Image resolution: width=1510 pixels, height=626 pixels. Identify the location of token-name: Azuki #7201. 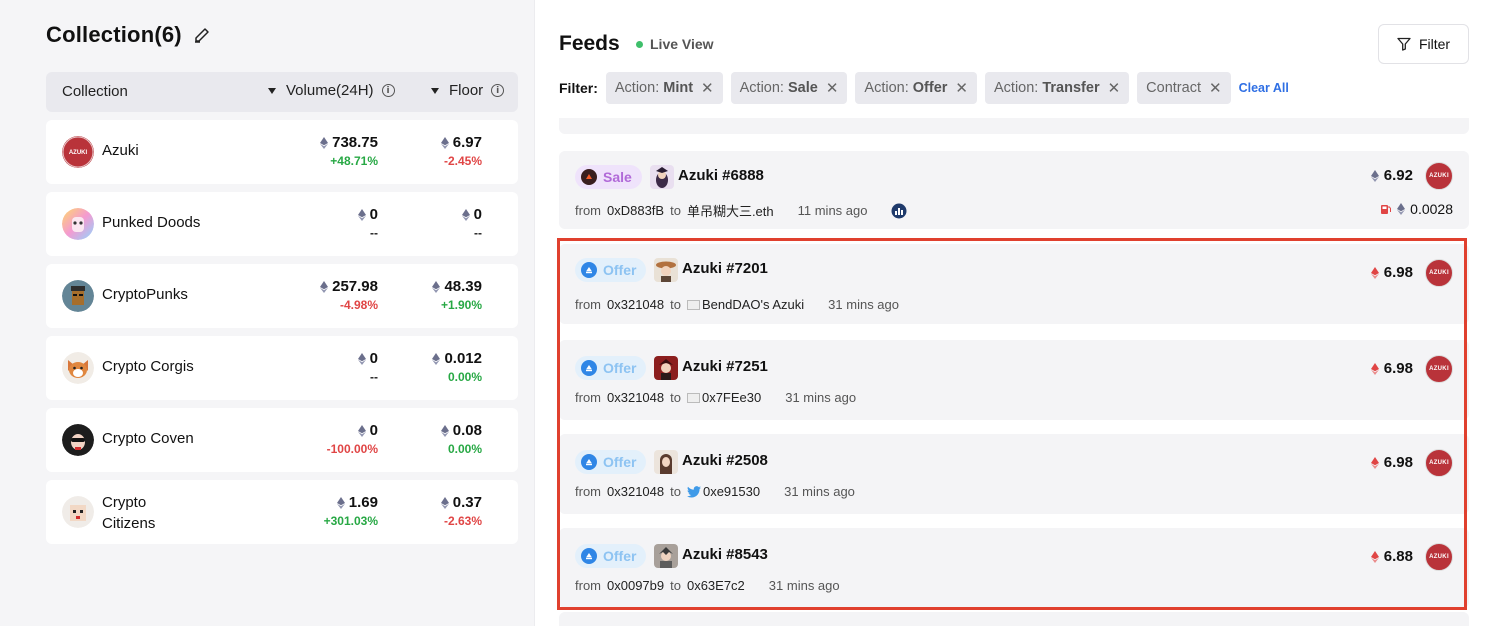
(725, 268).